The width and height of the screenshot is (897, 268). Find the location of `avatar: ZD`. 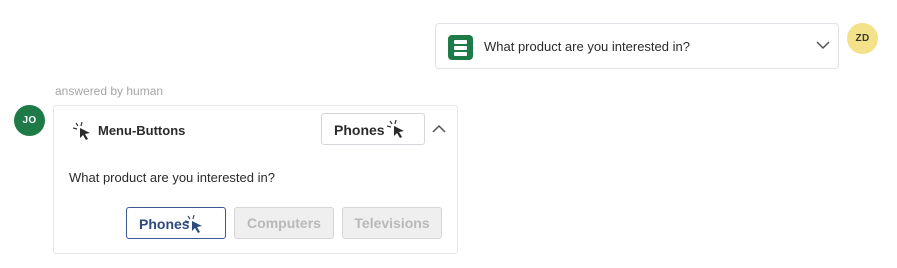

avatar: ZD is located at coordinates (862, 38).